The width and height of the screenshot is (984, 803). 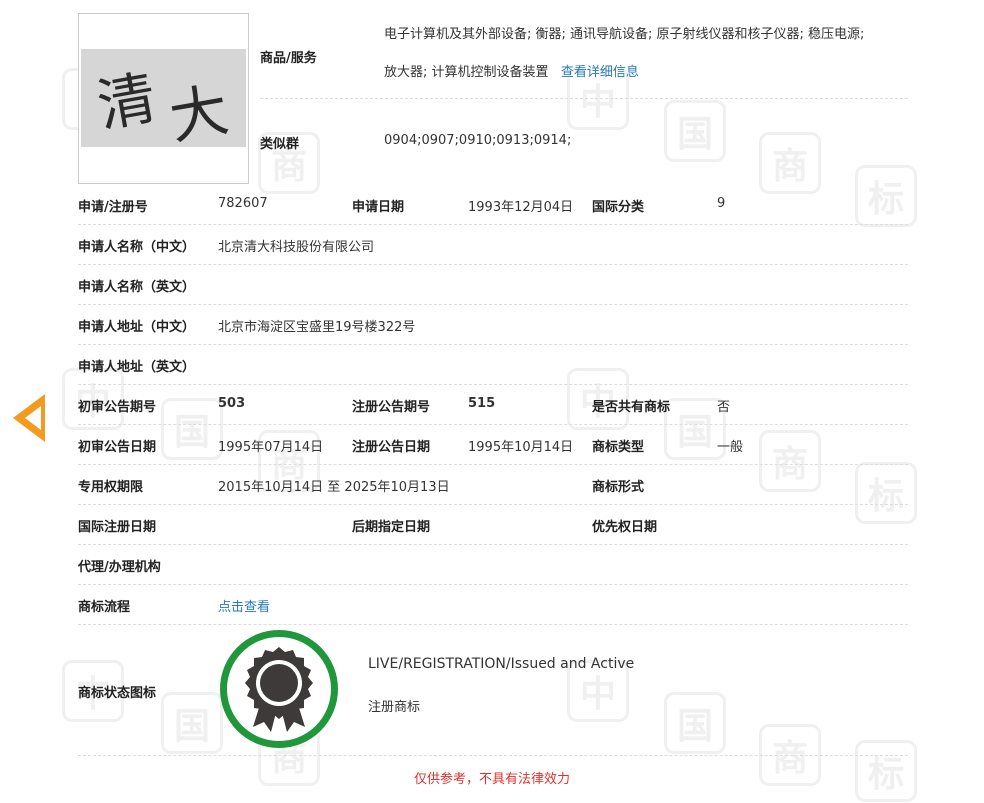 What do you see at coordinates (482, 403) in the screenshot?
I see `reg-pub-no-value: 515` at bounding box center [482, 403].